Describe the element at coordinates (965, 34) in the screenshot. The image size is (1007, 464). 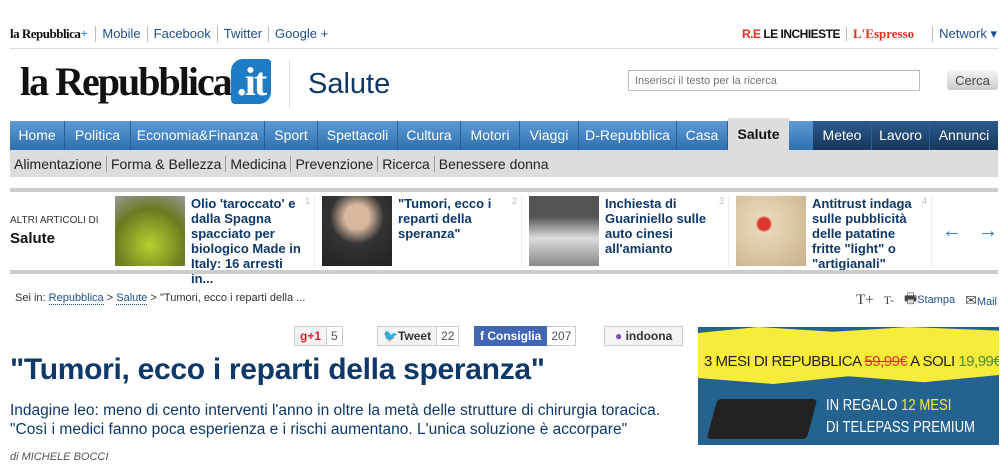
I see `network-dropdown: Network ▾` at that location.